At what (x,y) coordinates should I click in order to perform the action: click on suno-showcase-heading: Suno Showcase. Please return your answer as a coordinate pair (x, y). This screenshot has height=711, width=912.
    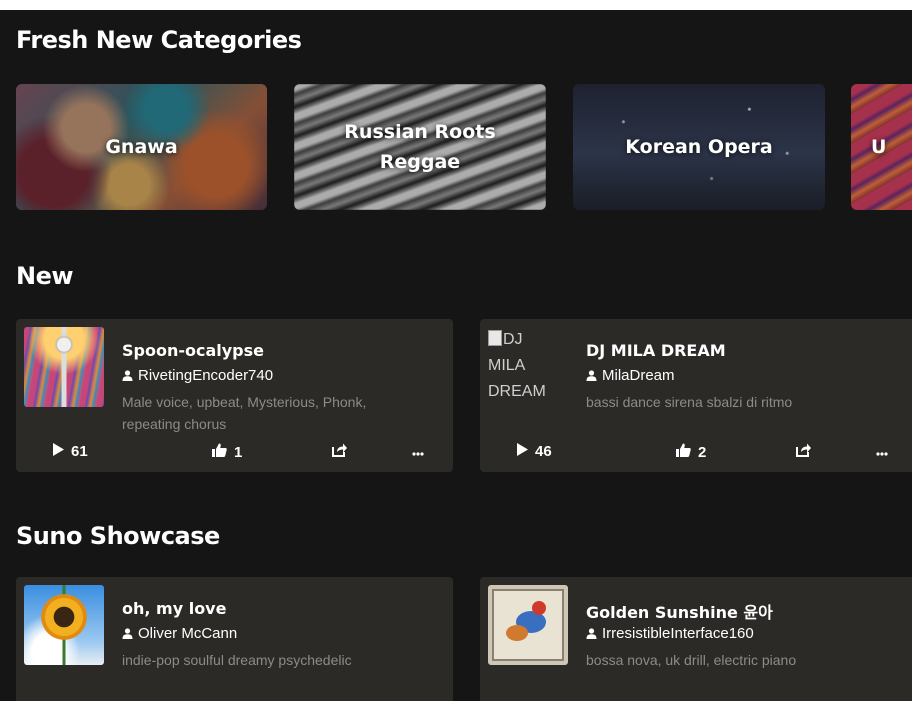
    Looking at the image, I should click on (118, 536).